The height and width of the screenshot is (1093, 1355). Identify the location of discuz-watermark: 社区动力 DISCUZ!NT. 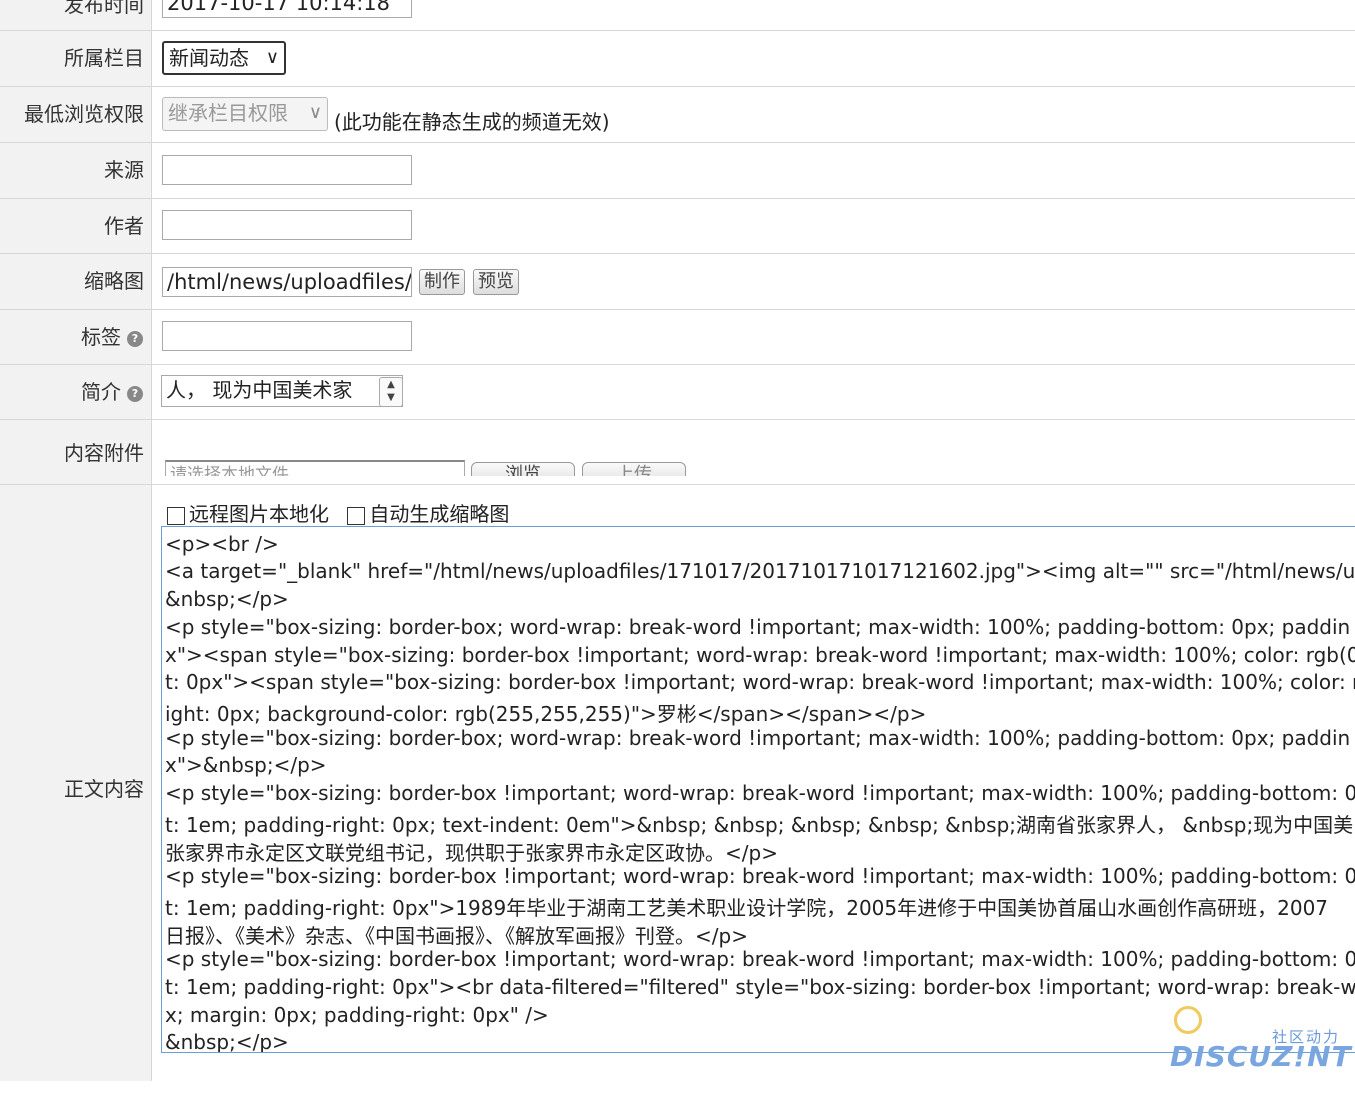
(1260, 1041).